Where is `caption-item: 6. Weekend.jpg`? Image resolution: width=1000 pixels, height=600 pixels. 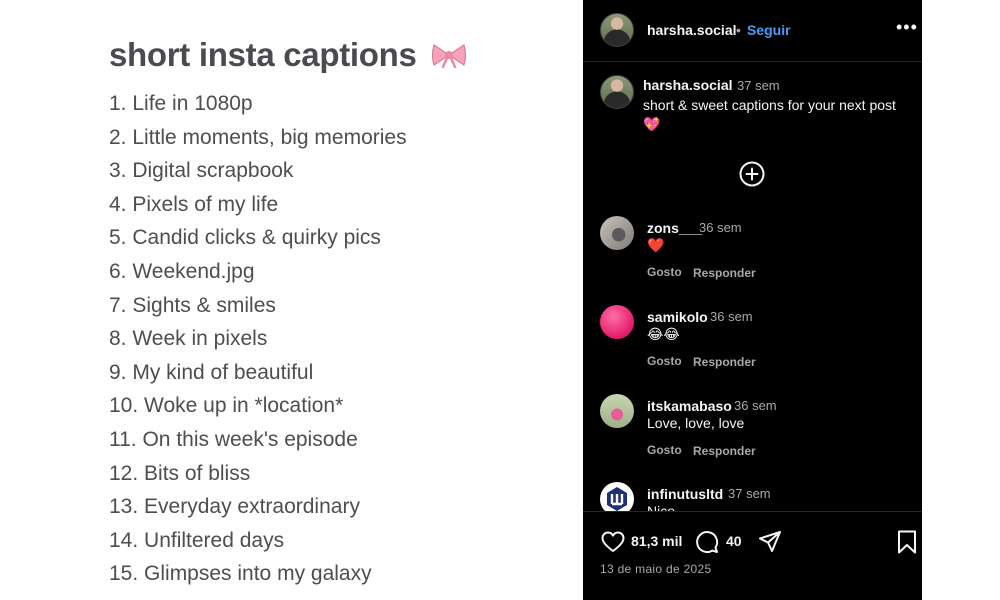 caption-item: 6. Weekend.jpg is located at coordinates (182, 271).